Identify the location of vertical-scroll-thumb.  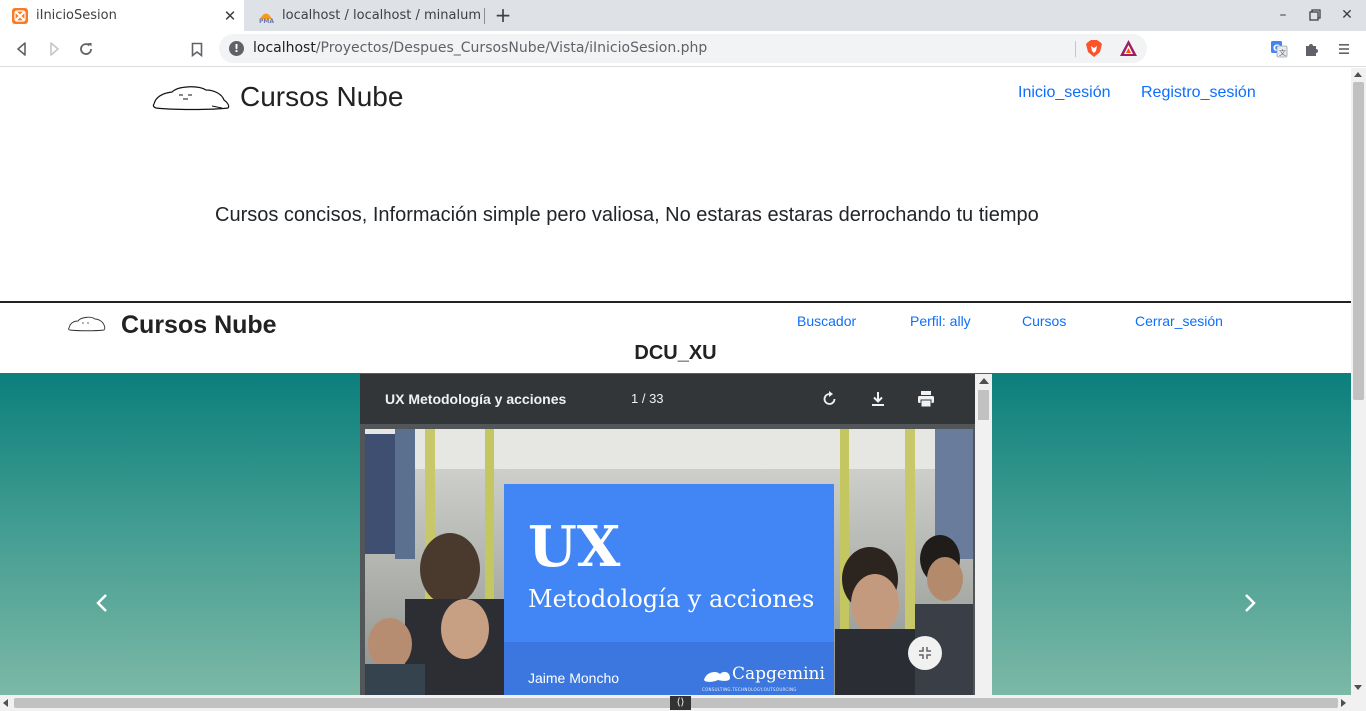
(1358, 241).